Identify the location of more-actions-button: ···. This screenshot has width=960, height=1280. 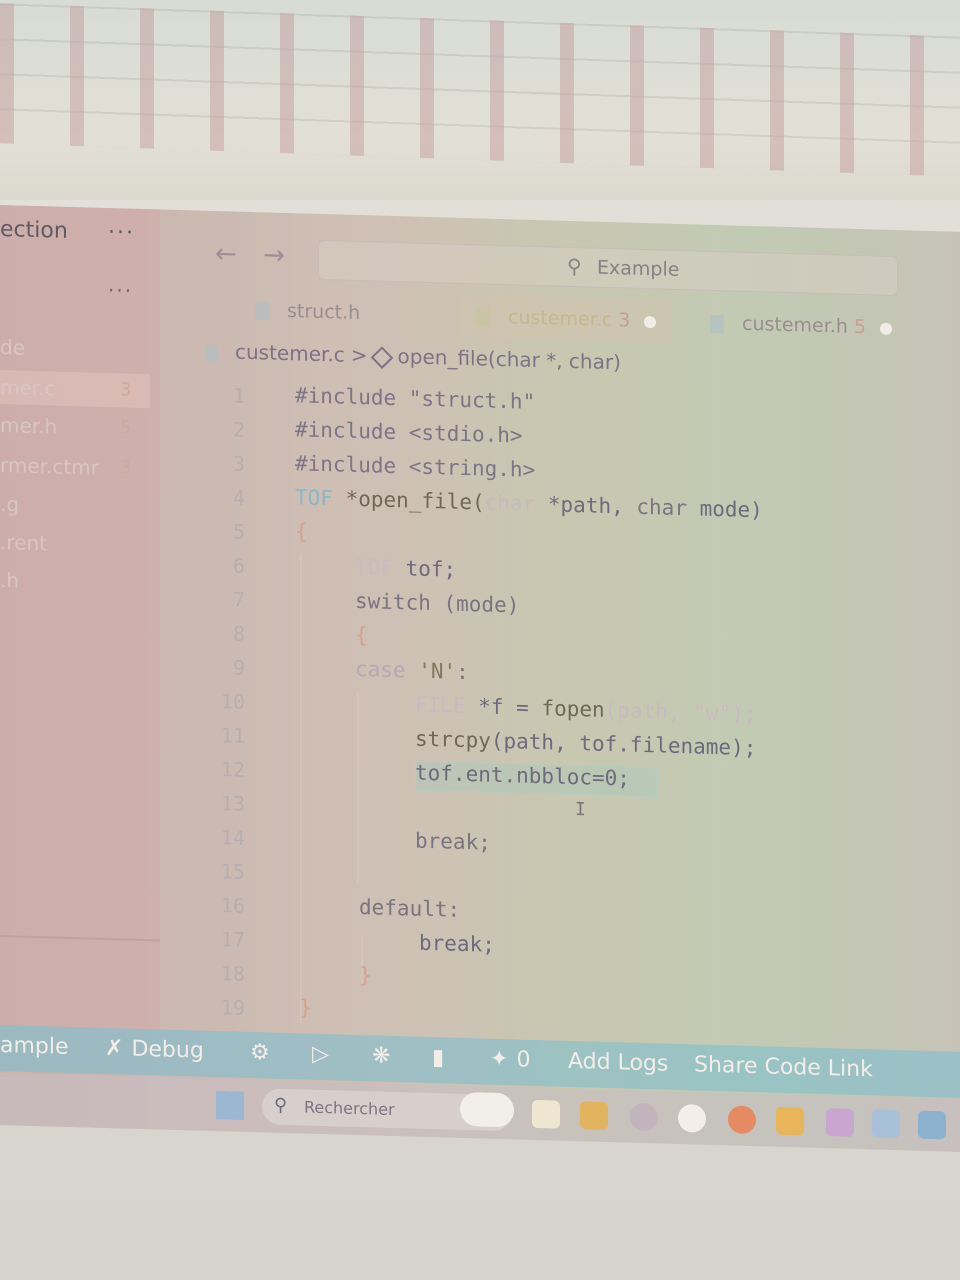
(121, 233).